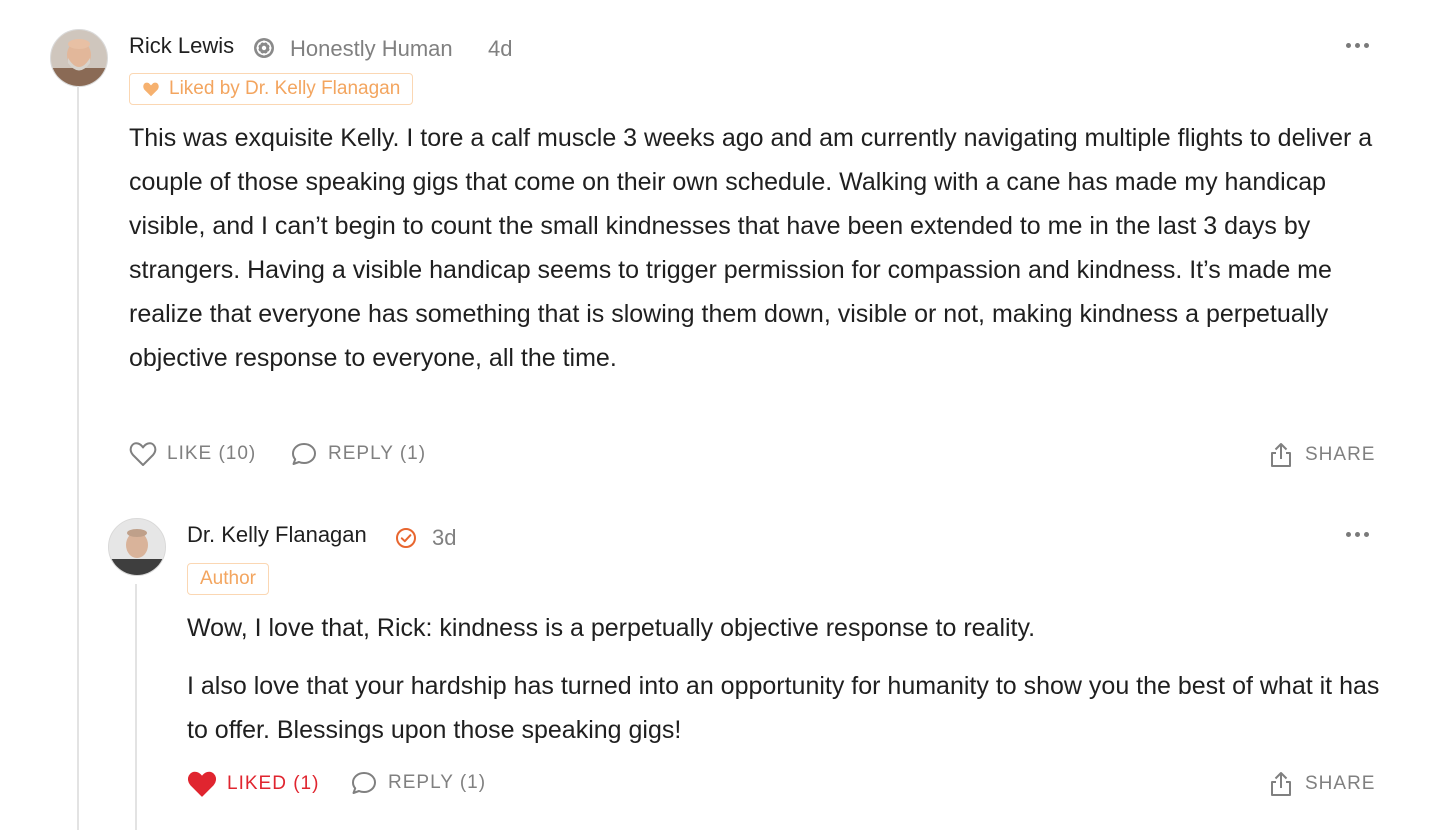  What do you see at coordinates (371, 49) in the screenshot?
I see `publication-name: Honestly Human` at bounding box center [371, 49].